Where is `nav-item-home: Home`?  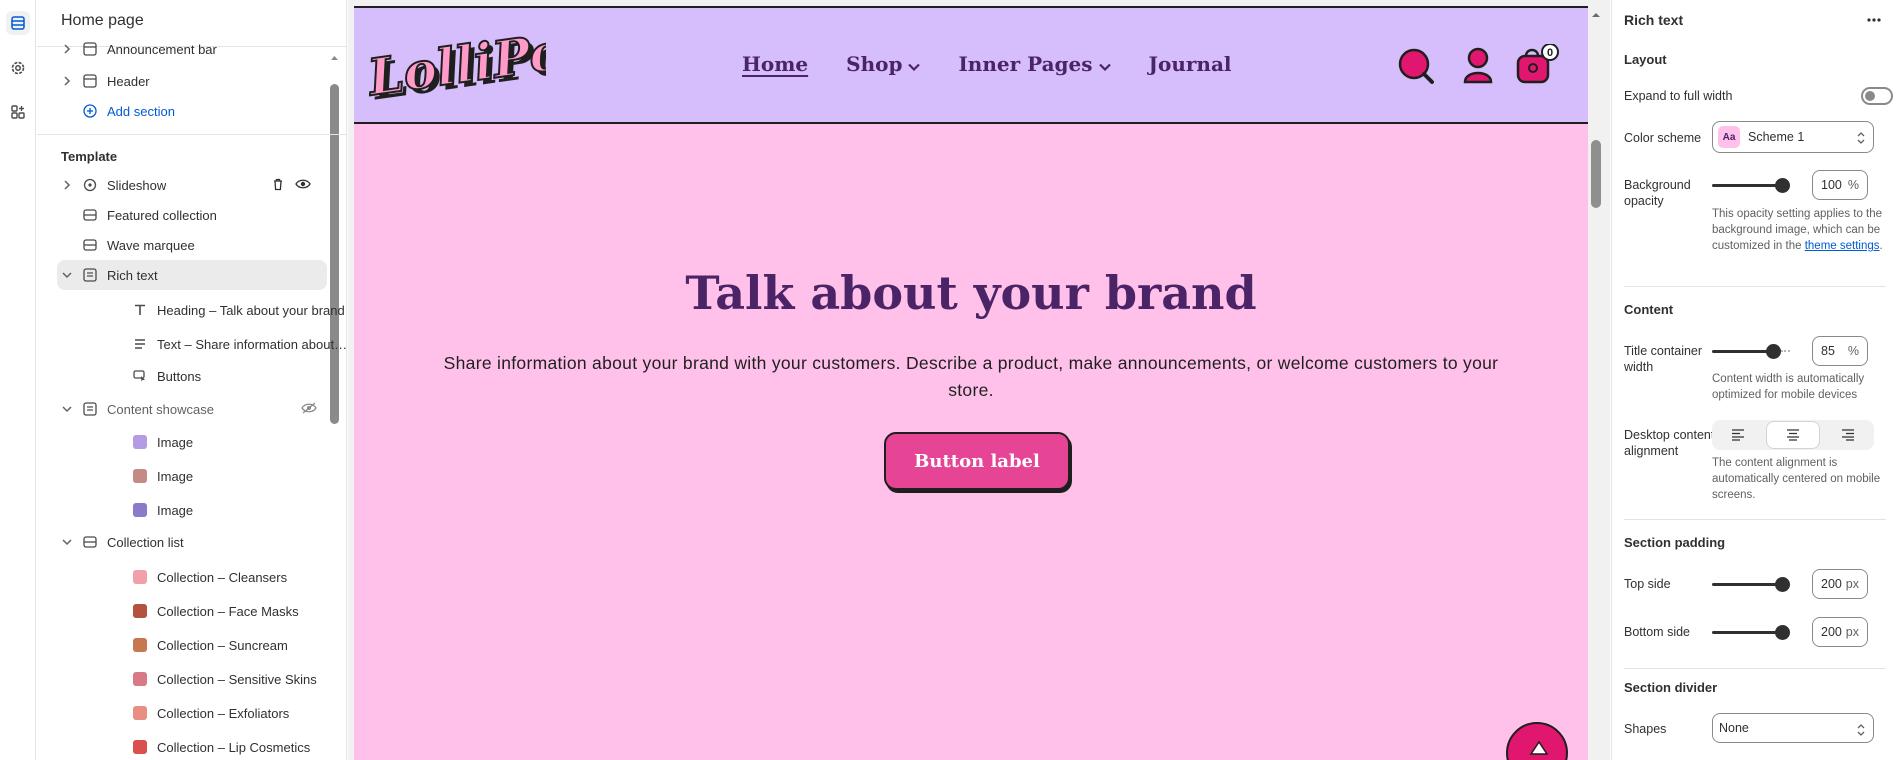
nav-item-home: Home is located at coordinates (775, 64).